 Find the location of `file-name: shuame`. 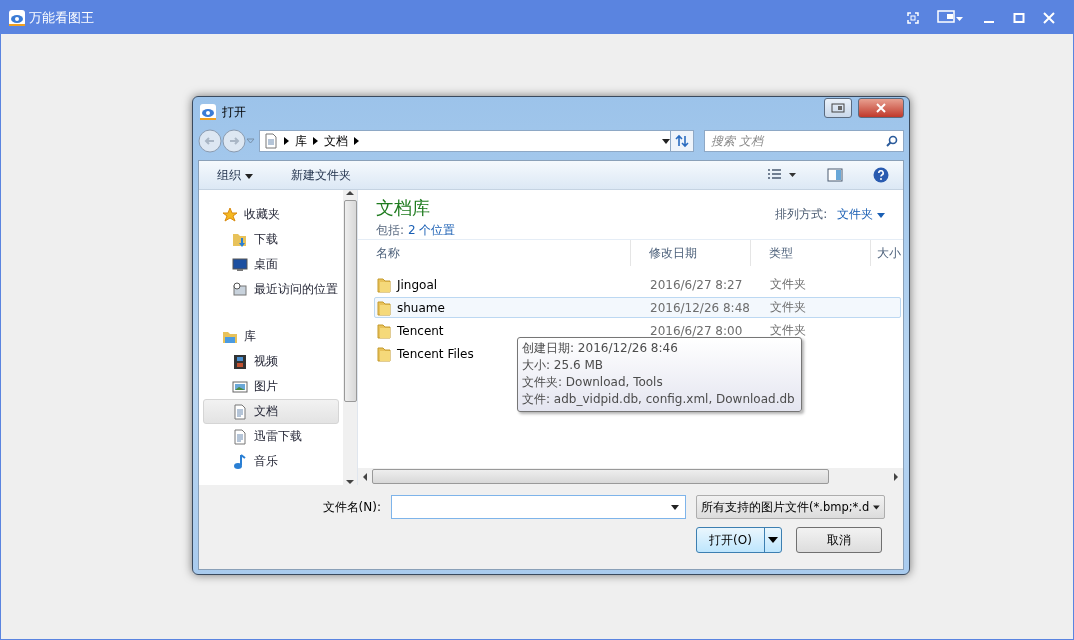

file-name: shuame is located at coordinates (421, 307).